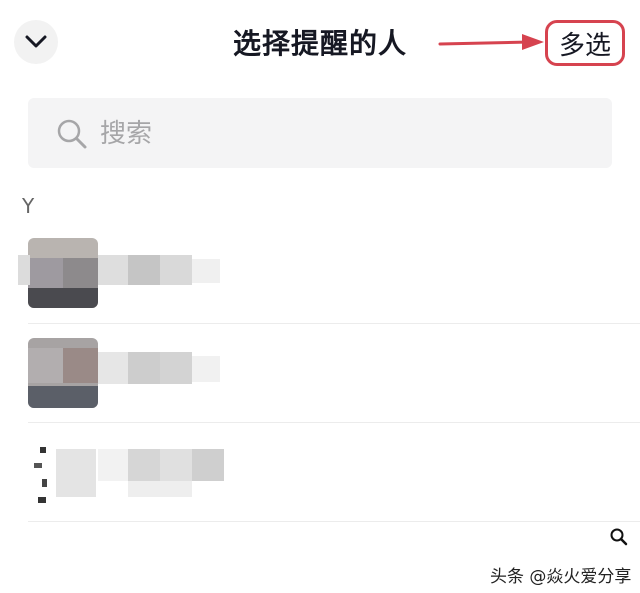 The image size is (640, 593). What do you see at coordinates (585, 43) in the screenshot?
I see `multi-select-button: 多选` at bounding box center [585, 43].